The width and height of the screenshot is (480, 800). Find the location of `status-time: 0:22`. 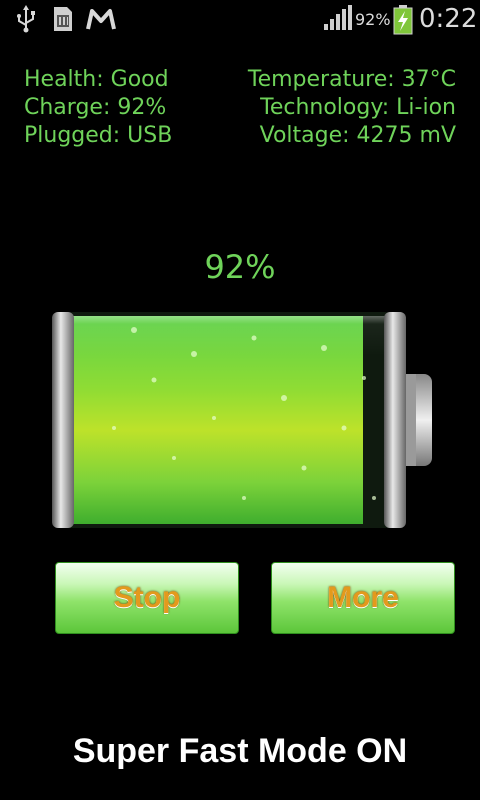

status-time: 0:22 is located at coordinates (448, 19).